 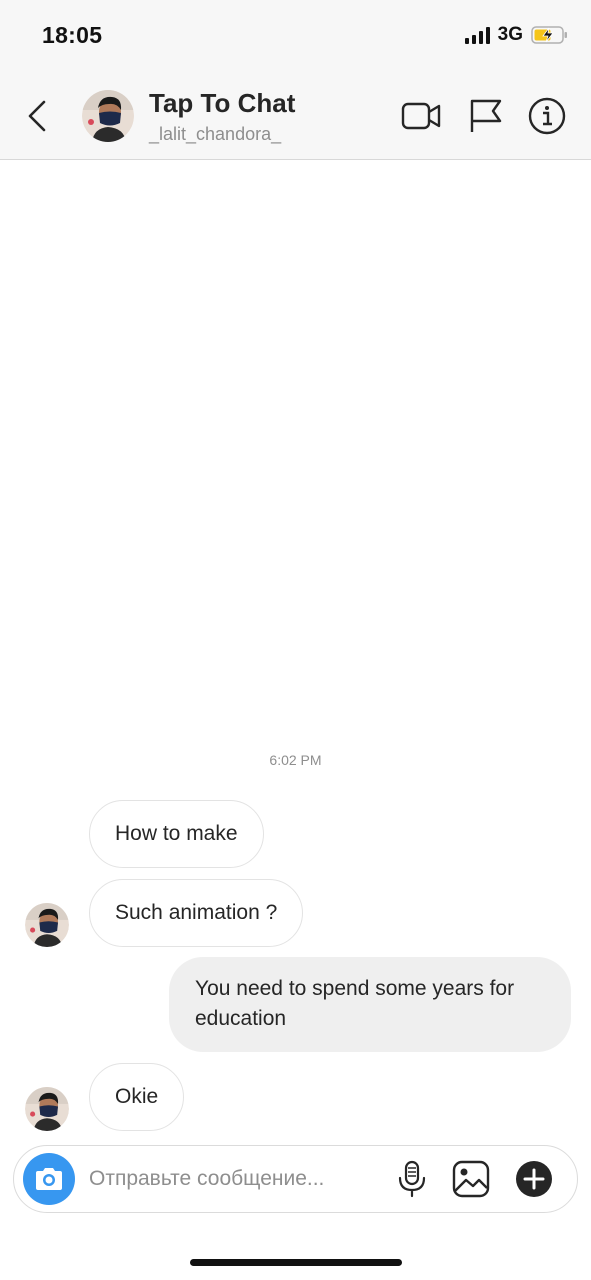 I want to click on message-composer, so click(x=295, y=1179).